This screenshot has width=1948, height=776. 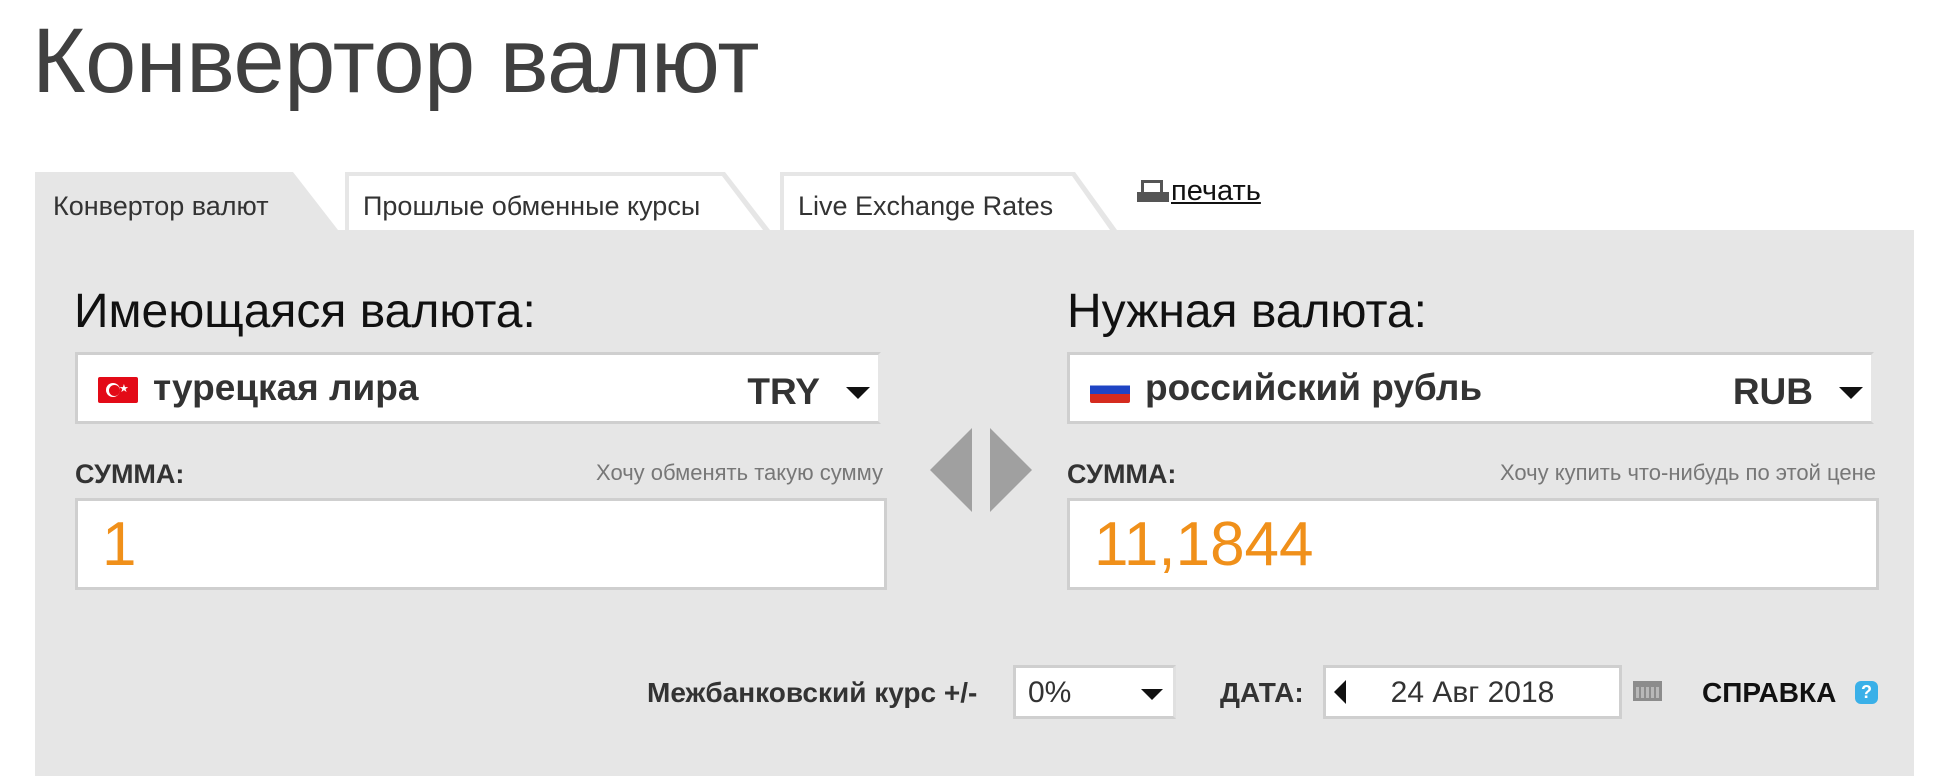 What do you see at coordinates (130, 474) in the screenshot?
I see `from-amount-label: СУММА:` at bounding box center [130, 474].